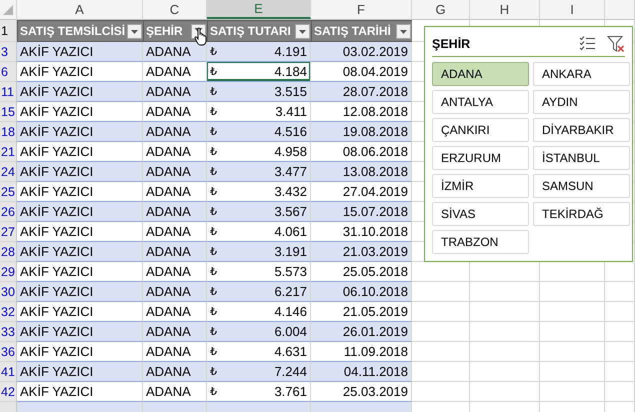 This screenshot has height=412, width=635. What do you see at coordinates (361, 92) in the screenshot?
I see `table-cell: 28.07.2018` at bounding box center [361, 92].